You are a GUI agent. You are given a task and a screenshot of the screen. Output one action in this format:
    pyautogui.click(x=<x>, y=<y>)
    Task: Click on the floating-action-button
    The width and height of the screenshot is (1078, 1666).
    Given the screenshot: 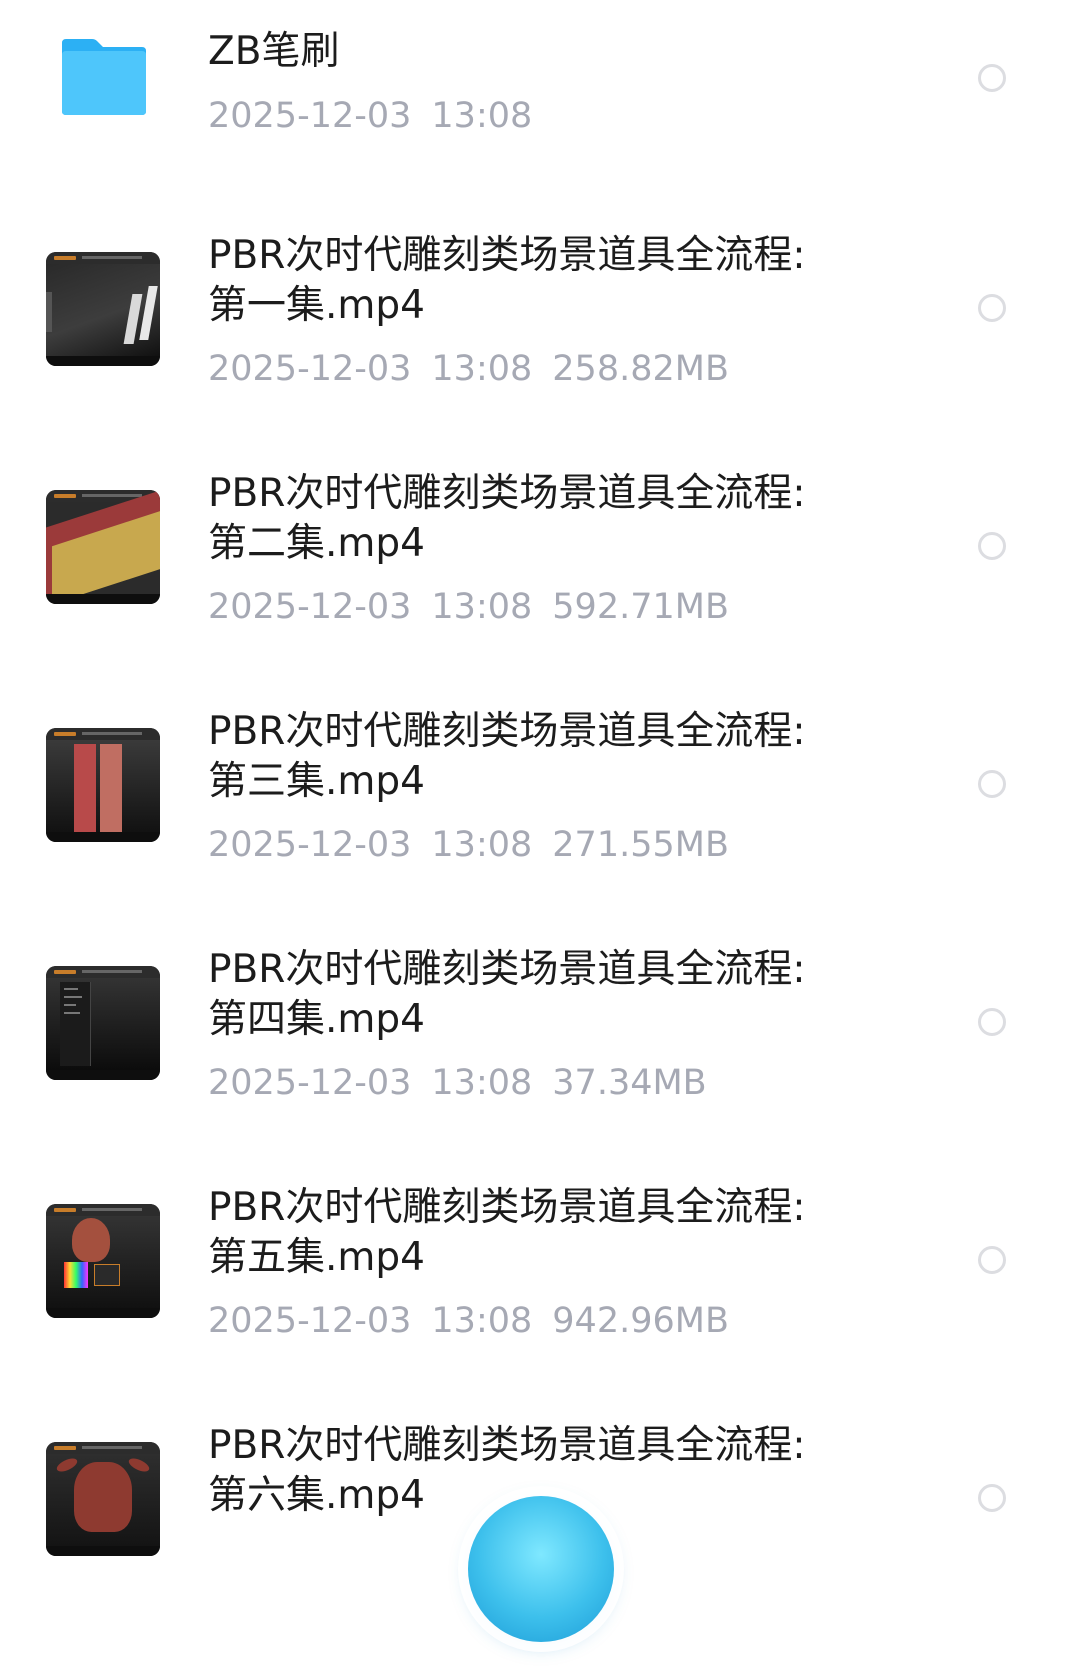 What is the action you would take?
    pyautogui.click(x=541, y=1569)
    